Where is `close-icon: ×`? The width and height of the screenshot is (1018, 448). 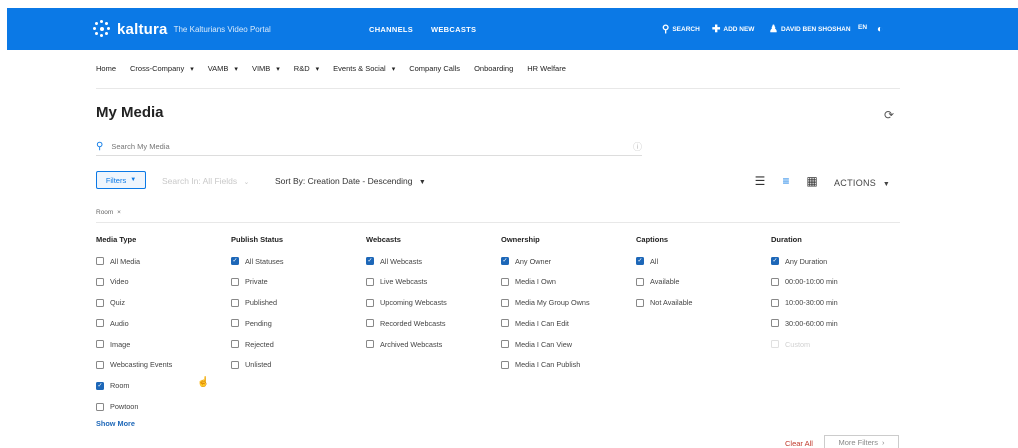 close-icon: × is located at coordinates (119, 212).